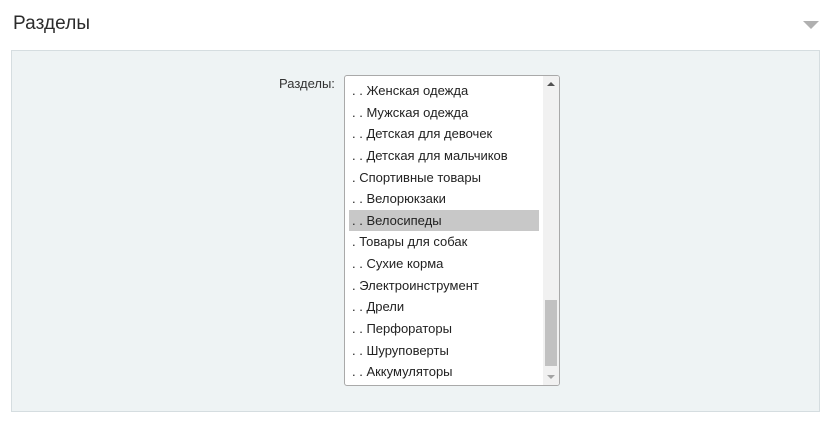 The image size is (838, 424). Describe the element at coordinates (444, 134) in the screenshot. I see `section-option: . . Детская для девочек` at that location.